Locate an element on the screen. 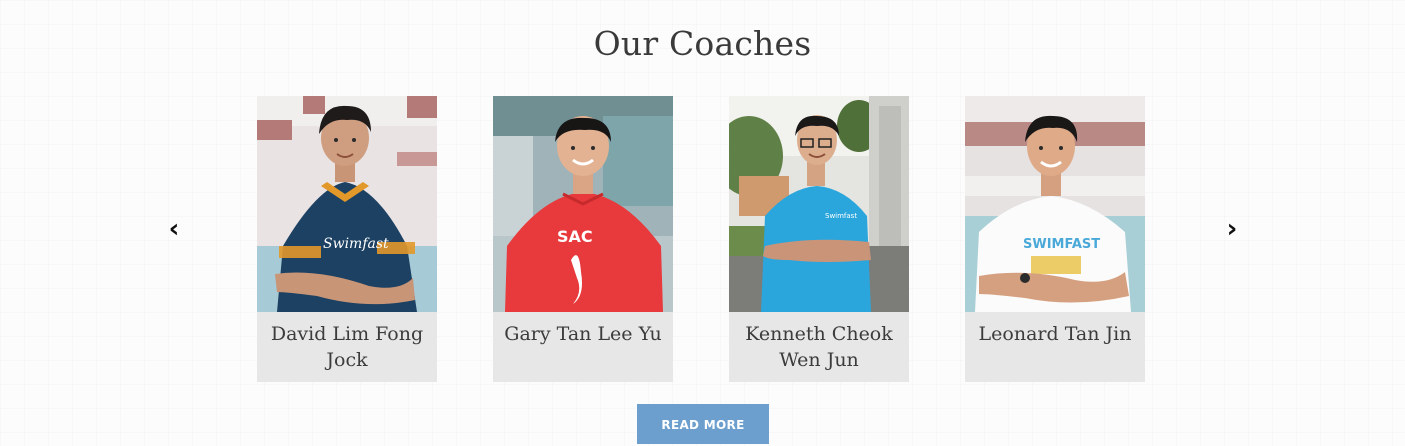 This screenshot has width=1405, height=446. coach-card: Swimfast David Lim Fong Jock is located at coordinates (347, 239).